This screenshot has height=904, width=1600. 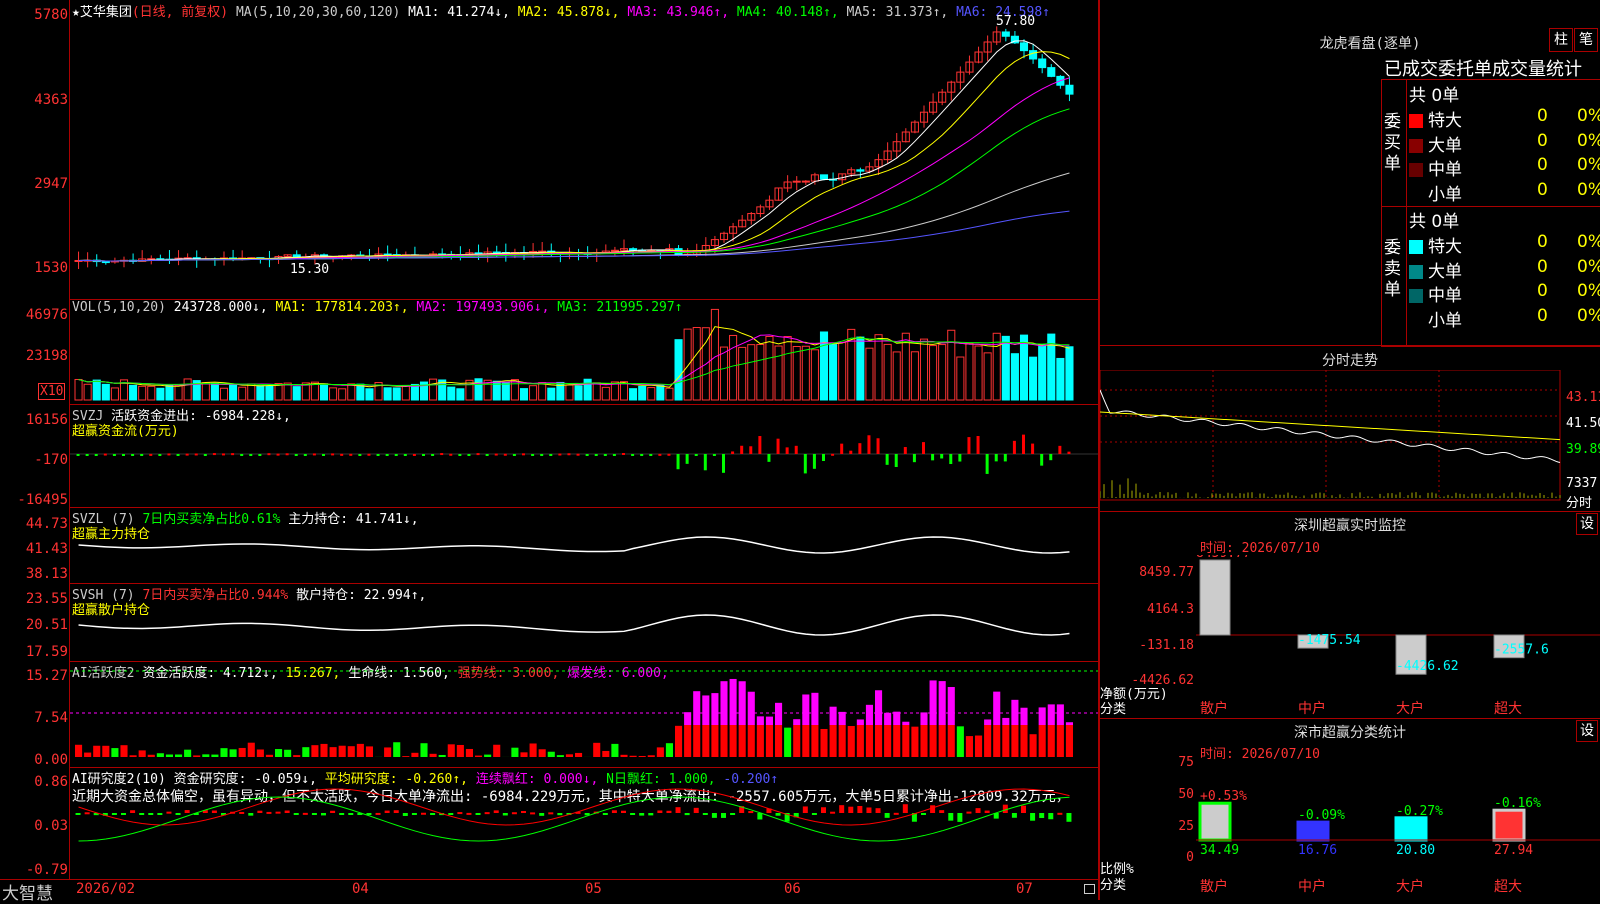 I want to click on sc-settings-button: 设, so click(x=1587, y=731).